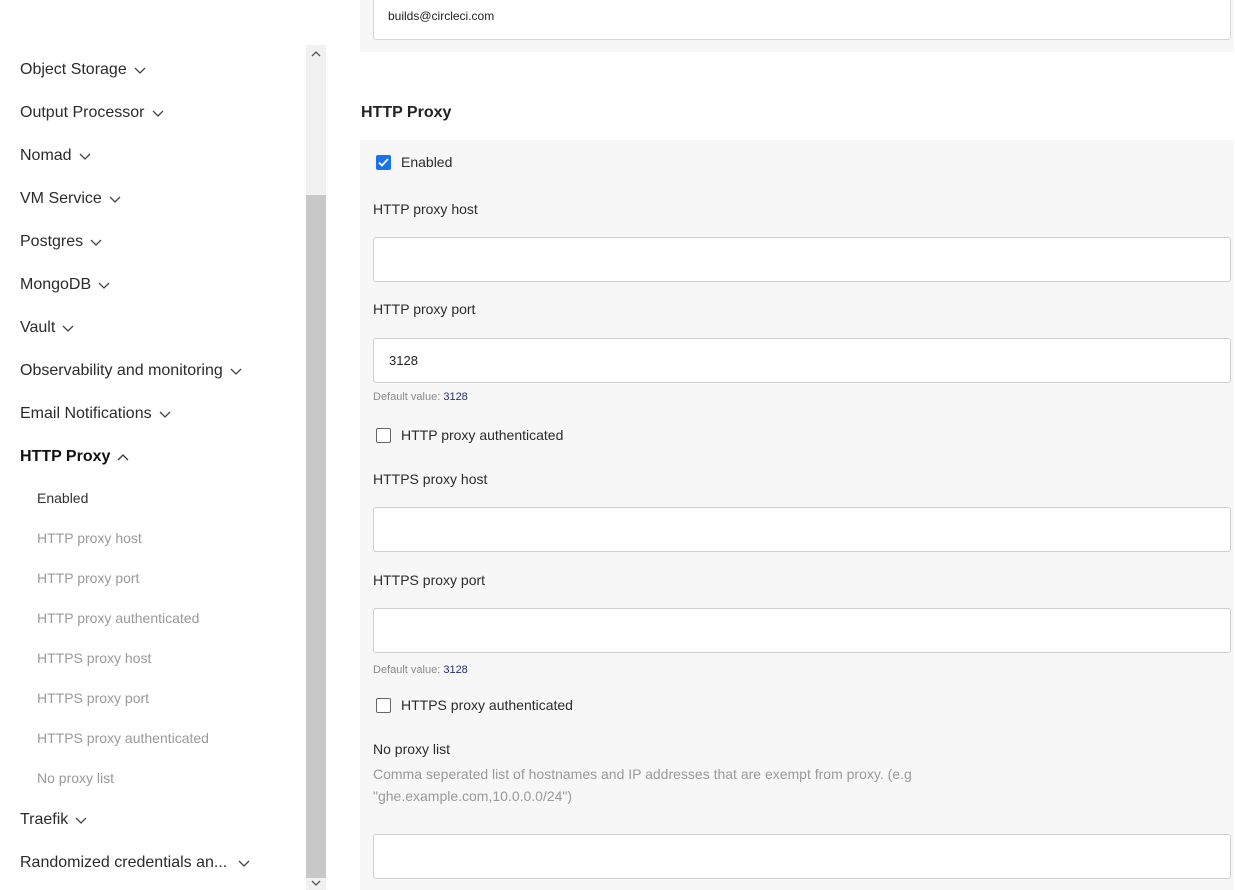  I want to click on sidebar-item-label: MongoDB, so click(56, 284).